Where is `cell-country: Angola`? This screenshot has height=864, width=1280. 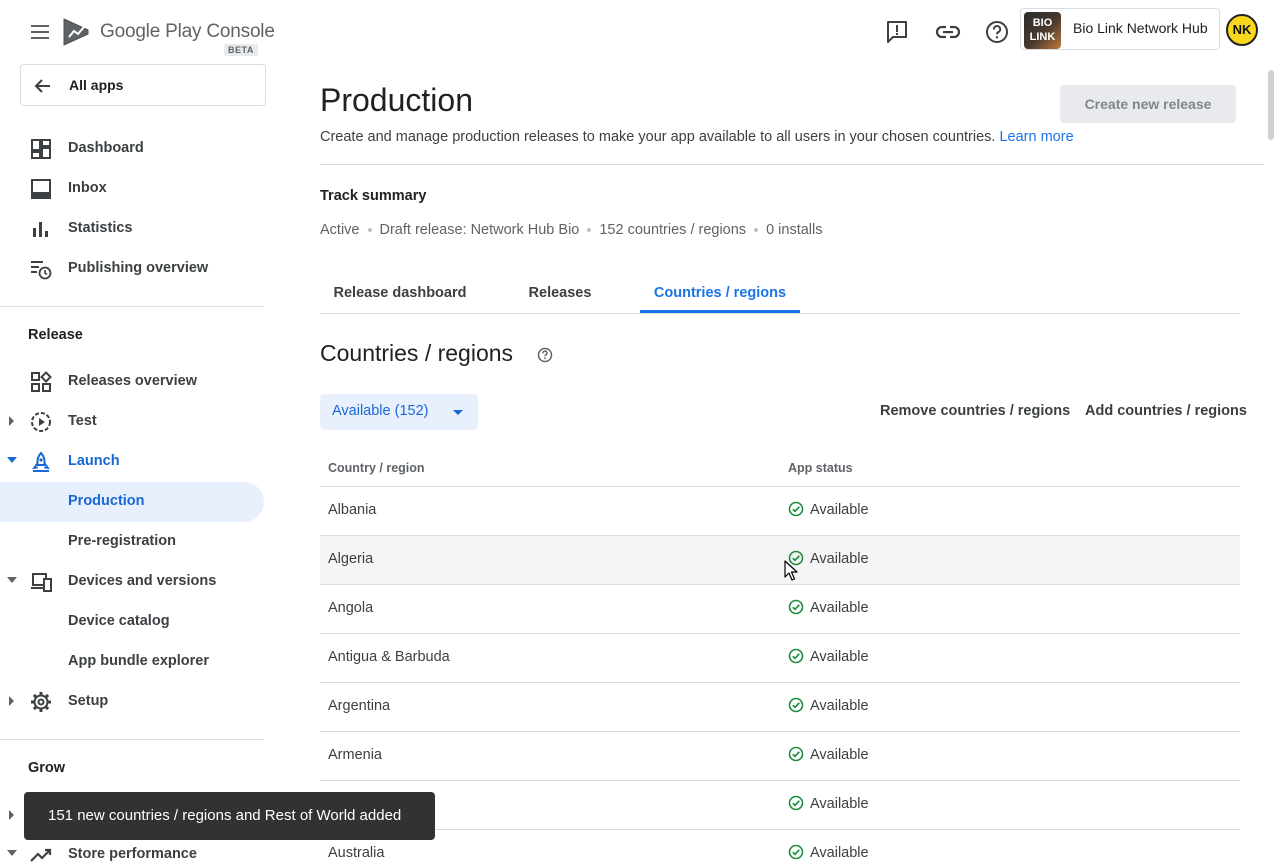 cell-country: Angola is located at coordinates (351, 608).